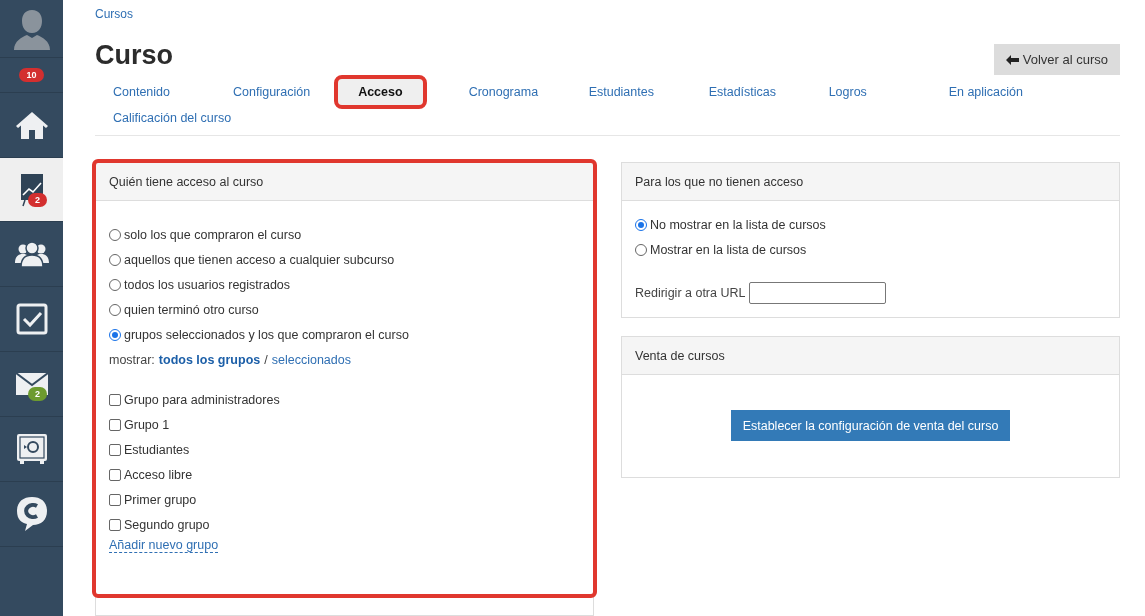  What do you see at coordinates (31, 449) in the screenshot?
I see `safe-icon` at bounding box center [31, 449].